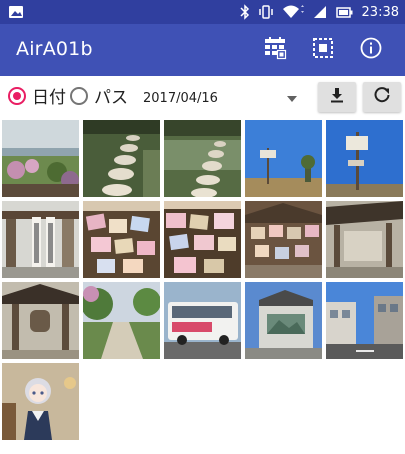 This screenshot has height=454, width=405. I want to click on bluetooth-icon, so click(245, 12).